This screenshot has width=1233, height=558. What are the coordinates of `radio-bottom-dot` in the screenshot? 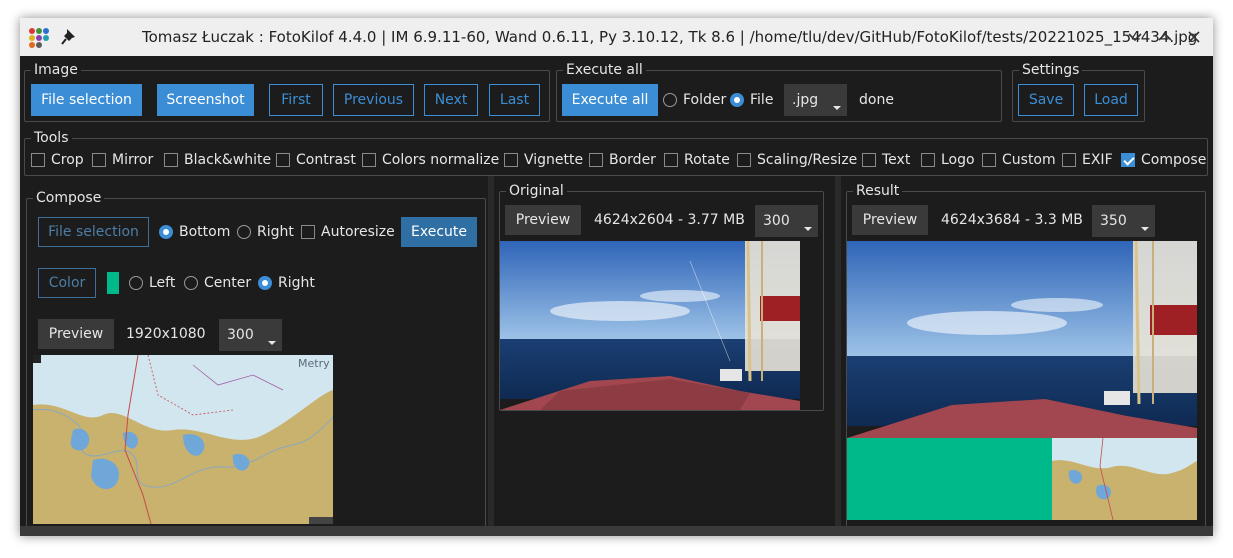 It's located at (166, 232).